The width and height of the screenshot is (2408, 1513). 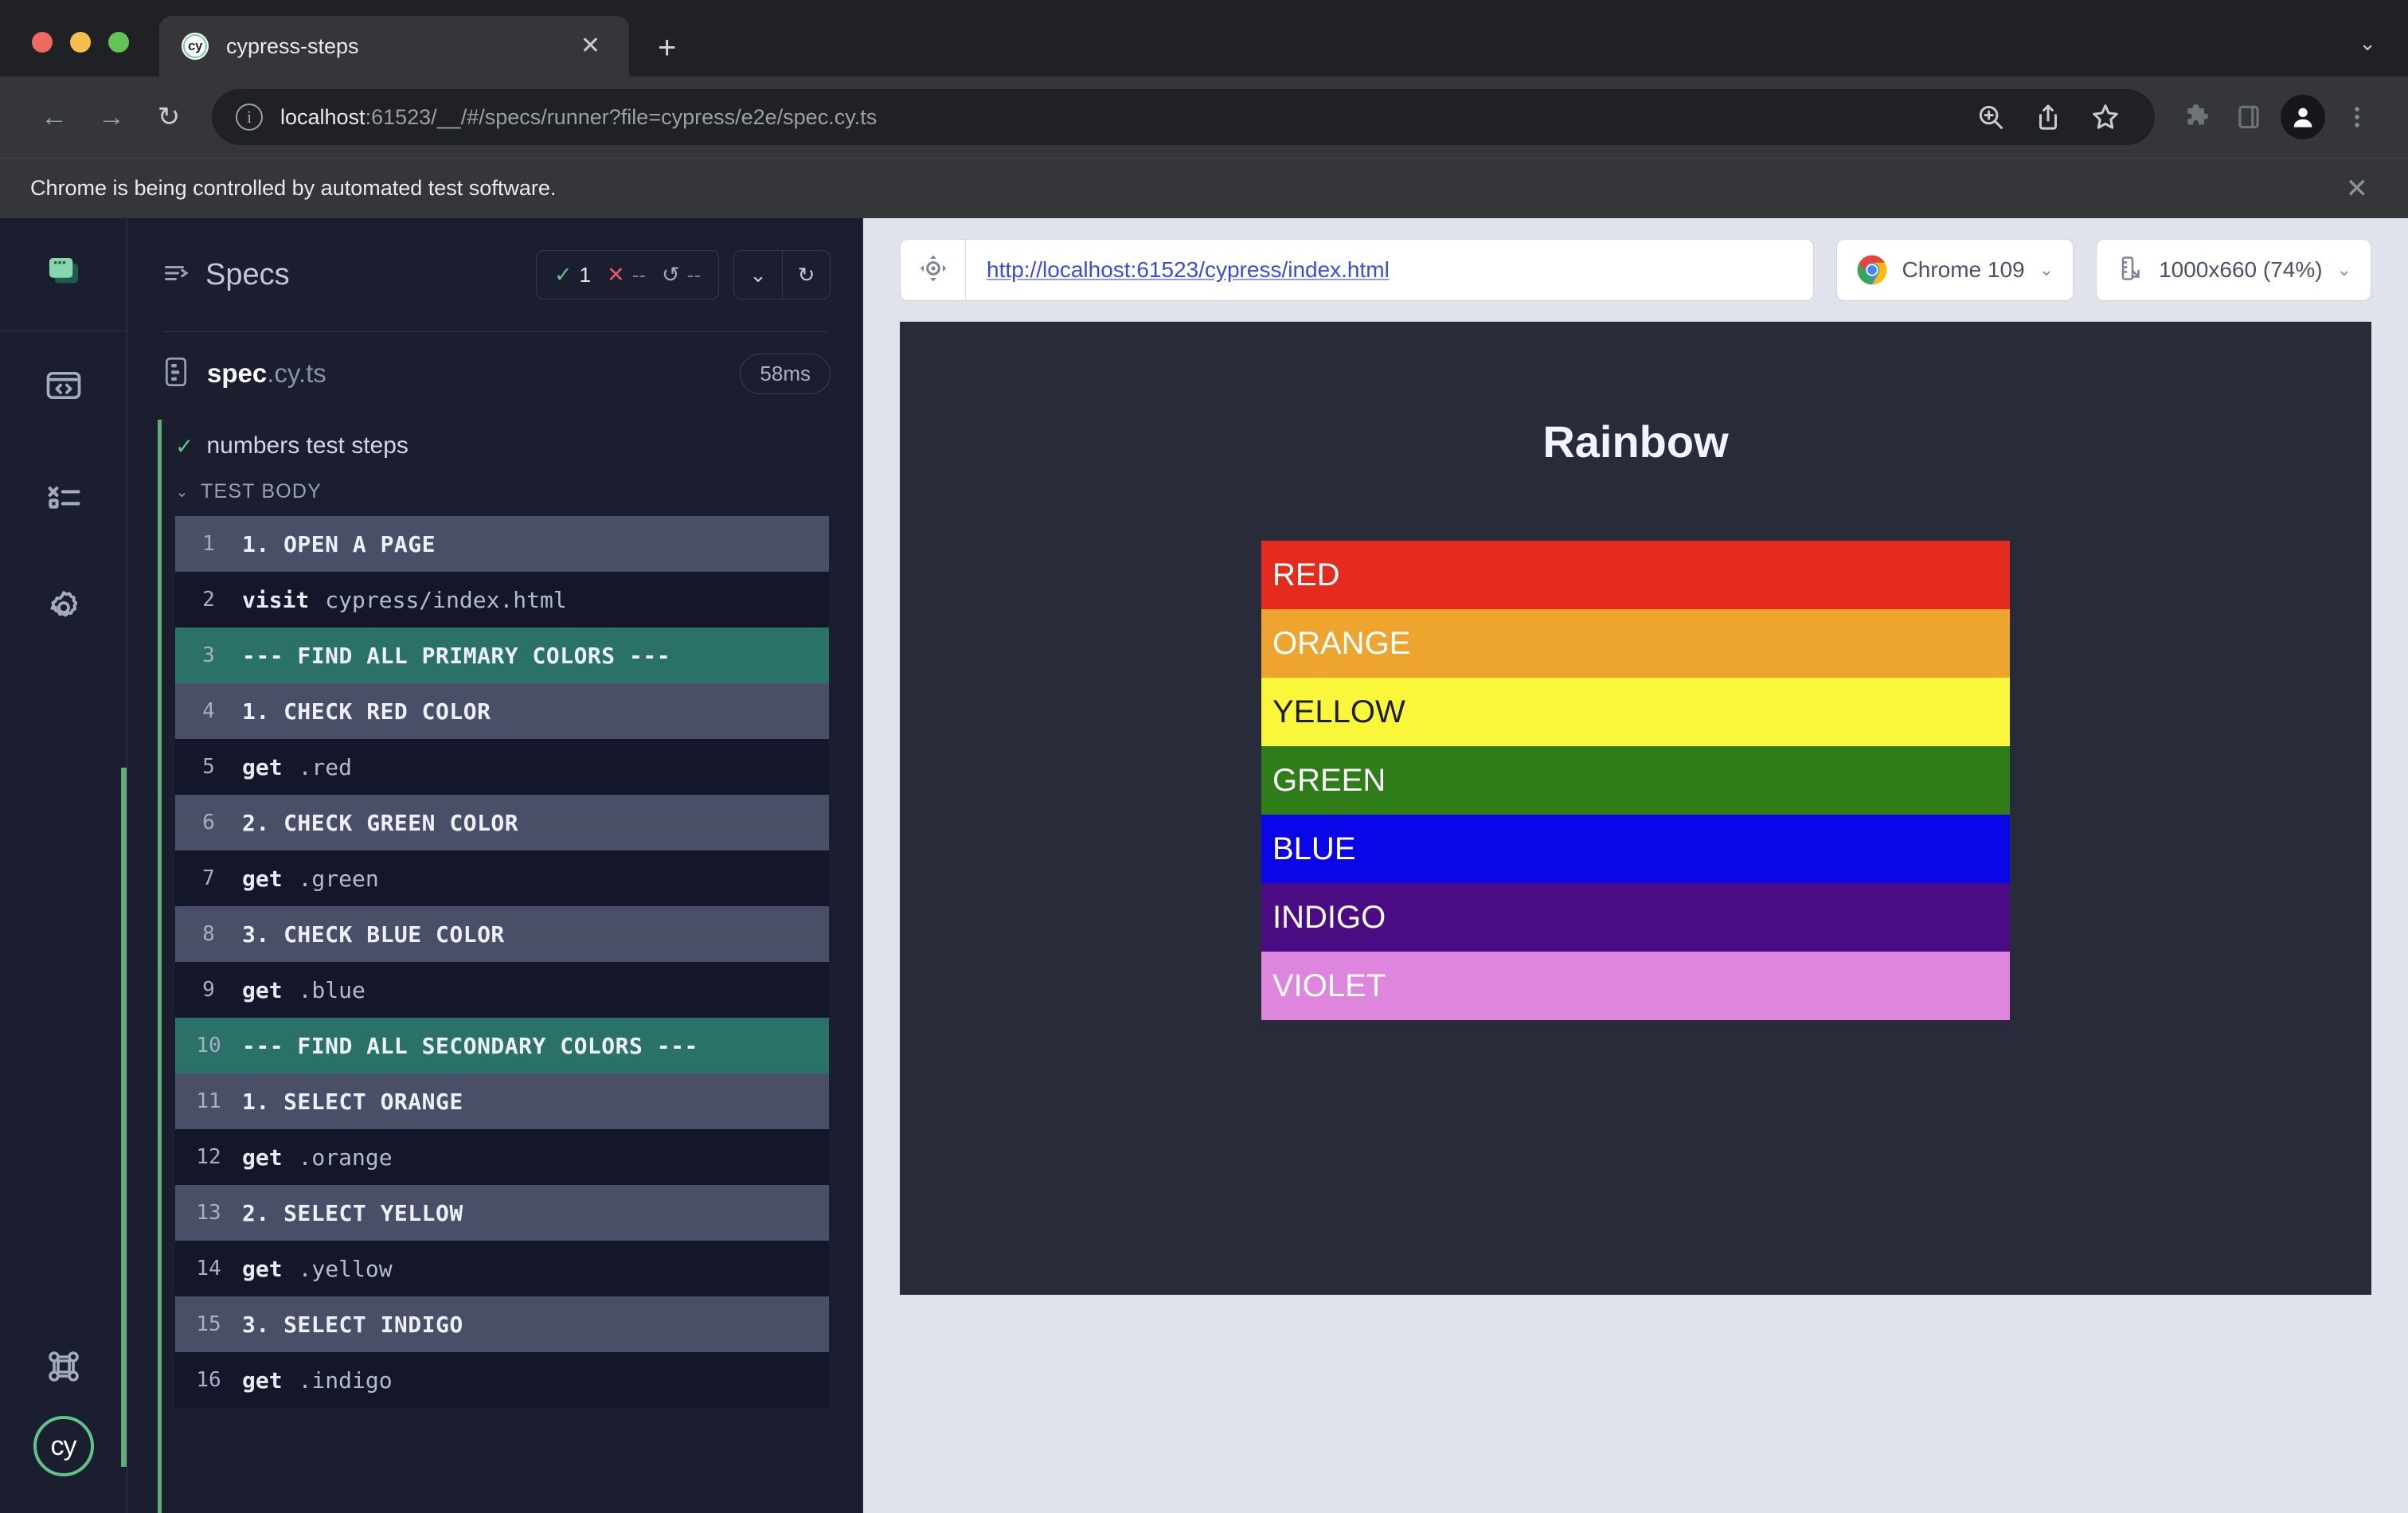 I want to click on test-step-row: 11 1. SELECT ORANGE, so click(x=502, y=1101).